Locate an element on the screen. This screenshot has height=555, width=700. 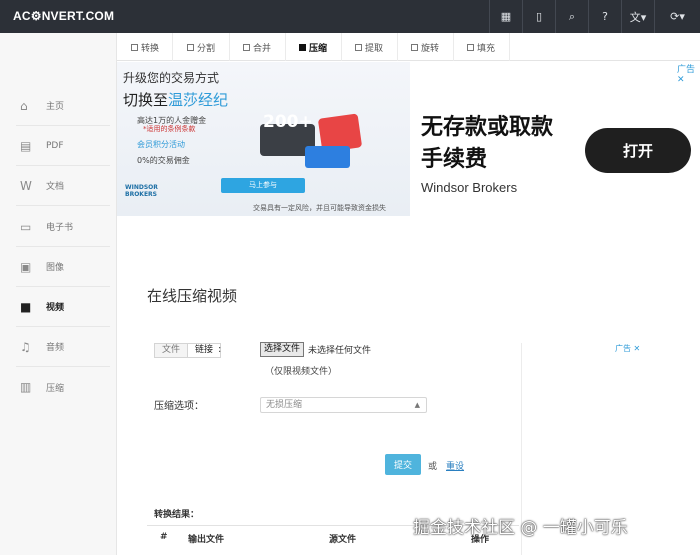
ebook-icon: ▭ is located at coordinates (26, 226).